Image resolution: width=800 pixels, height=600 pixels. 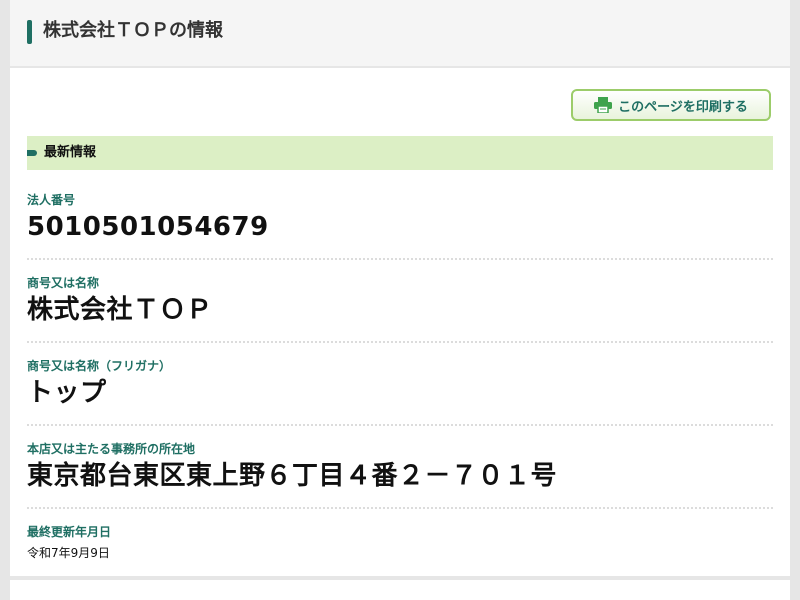 I want to click on trade-name-kana-label: 商号又は名称（フリガナ）, so click(x=99, y=366).